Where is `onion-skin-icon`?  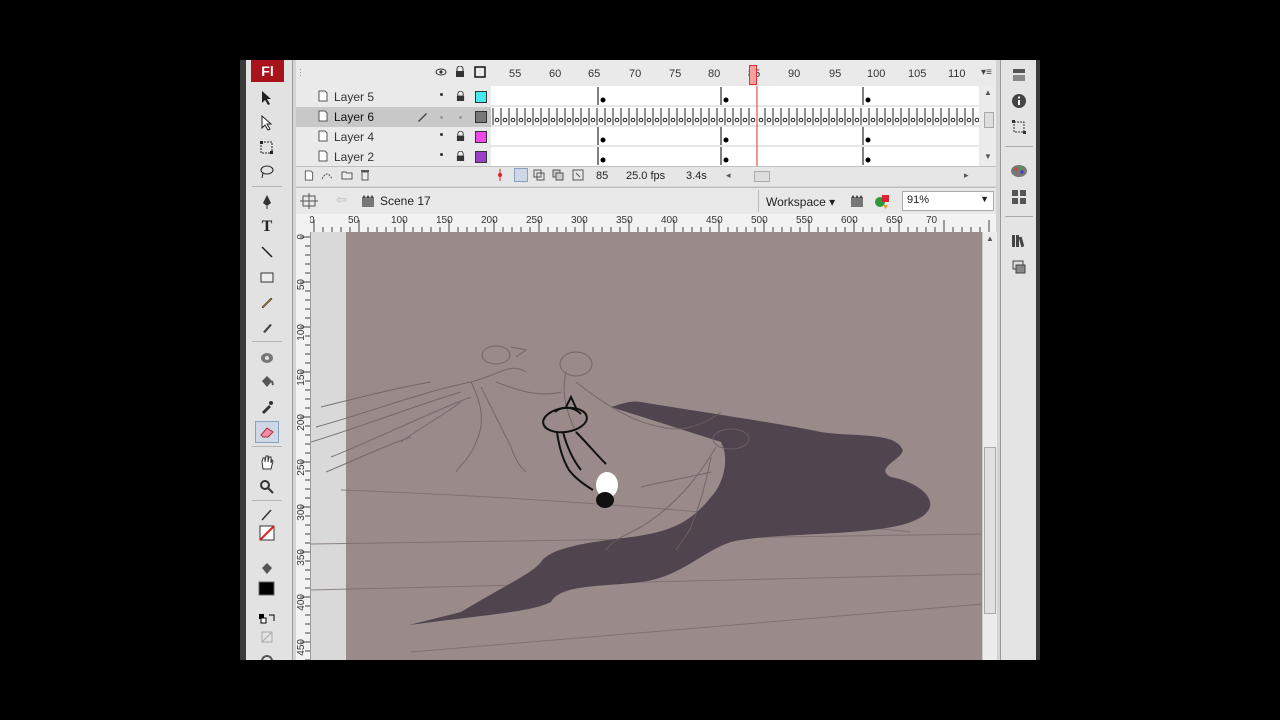
onion-skin-icon is located at coordinates (521, 175).